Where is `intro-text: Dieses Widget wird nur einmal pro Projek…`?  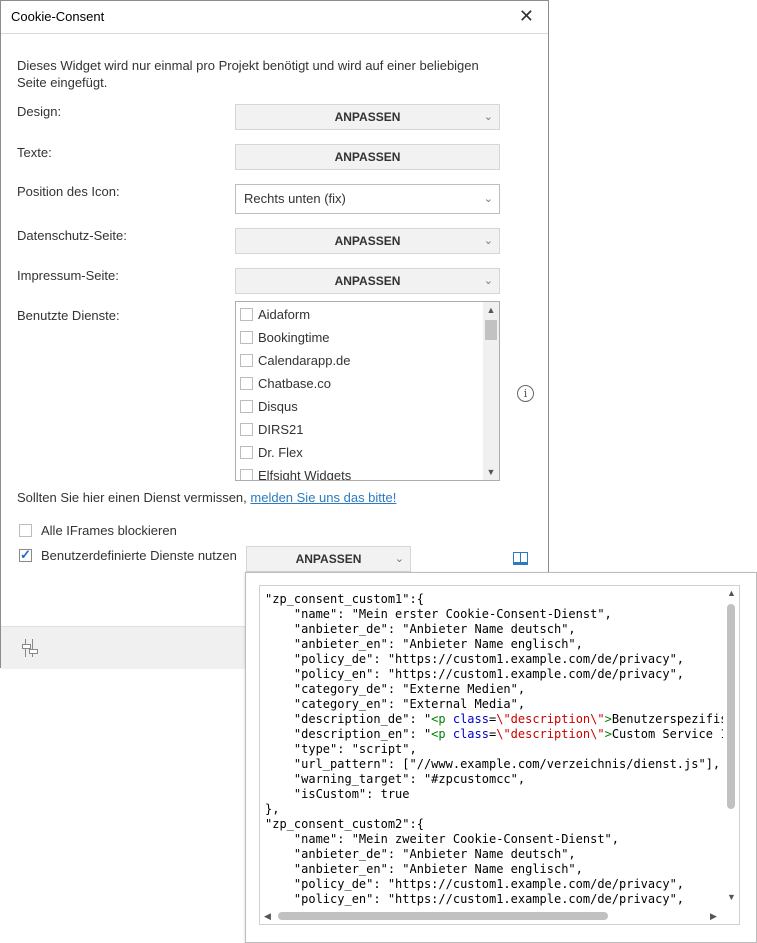 intro-text: Dieses Widget wird nur einmal pro Projek… is located at coordinates (248, 74).